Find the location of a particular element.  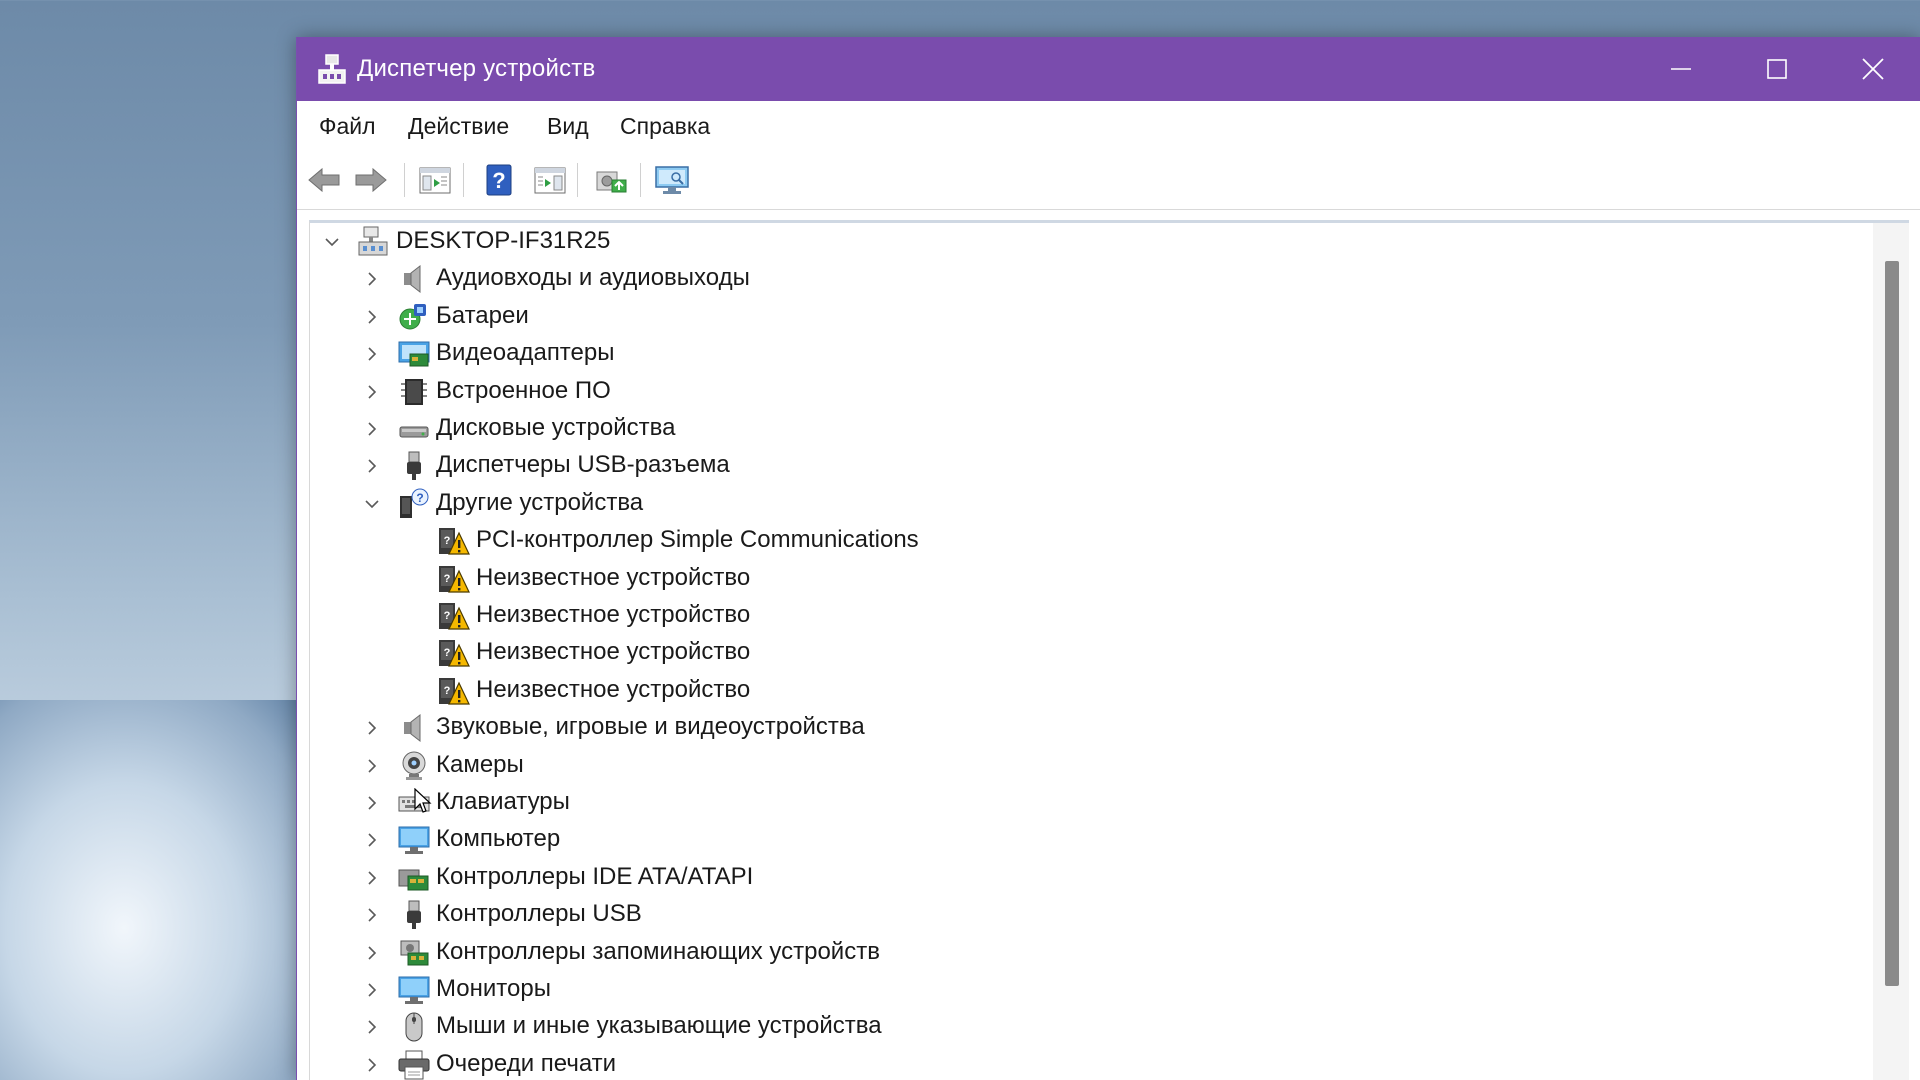

tree-item: Батареи is located at coordinates (1091, 316).